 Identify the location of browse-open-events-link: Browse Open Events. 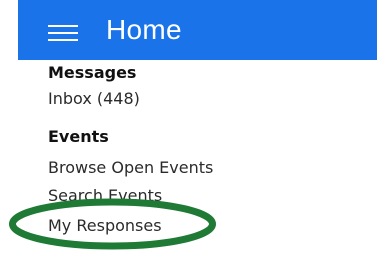
(130, 168).